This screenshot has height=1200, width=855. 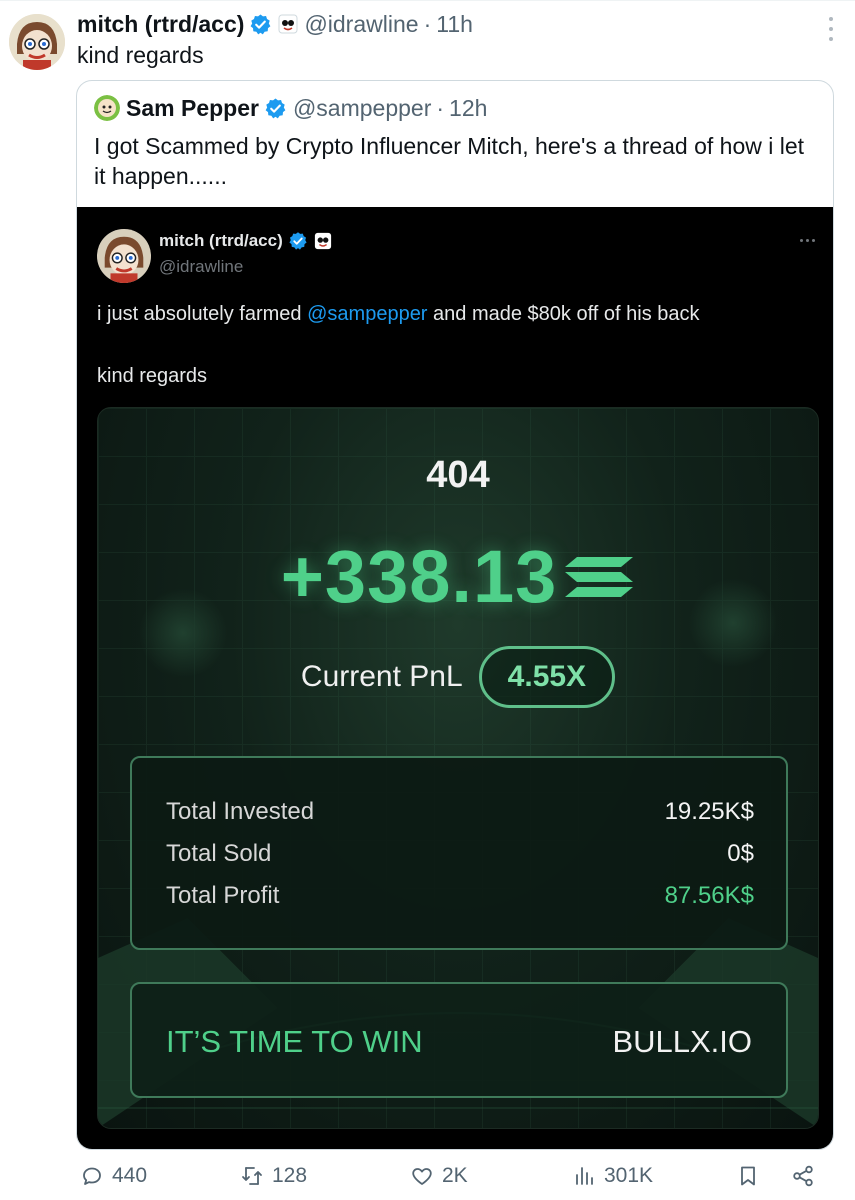 What do you see at coordinates (192, 108) in the screenshot?
I see `quoted-author-name: Sam Pepper` at bounding box center [192, 108].